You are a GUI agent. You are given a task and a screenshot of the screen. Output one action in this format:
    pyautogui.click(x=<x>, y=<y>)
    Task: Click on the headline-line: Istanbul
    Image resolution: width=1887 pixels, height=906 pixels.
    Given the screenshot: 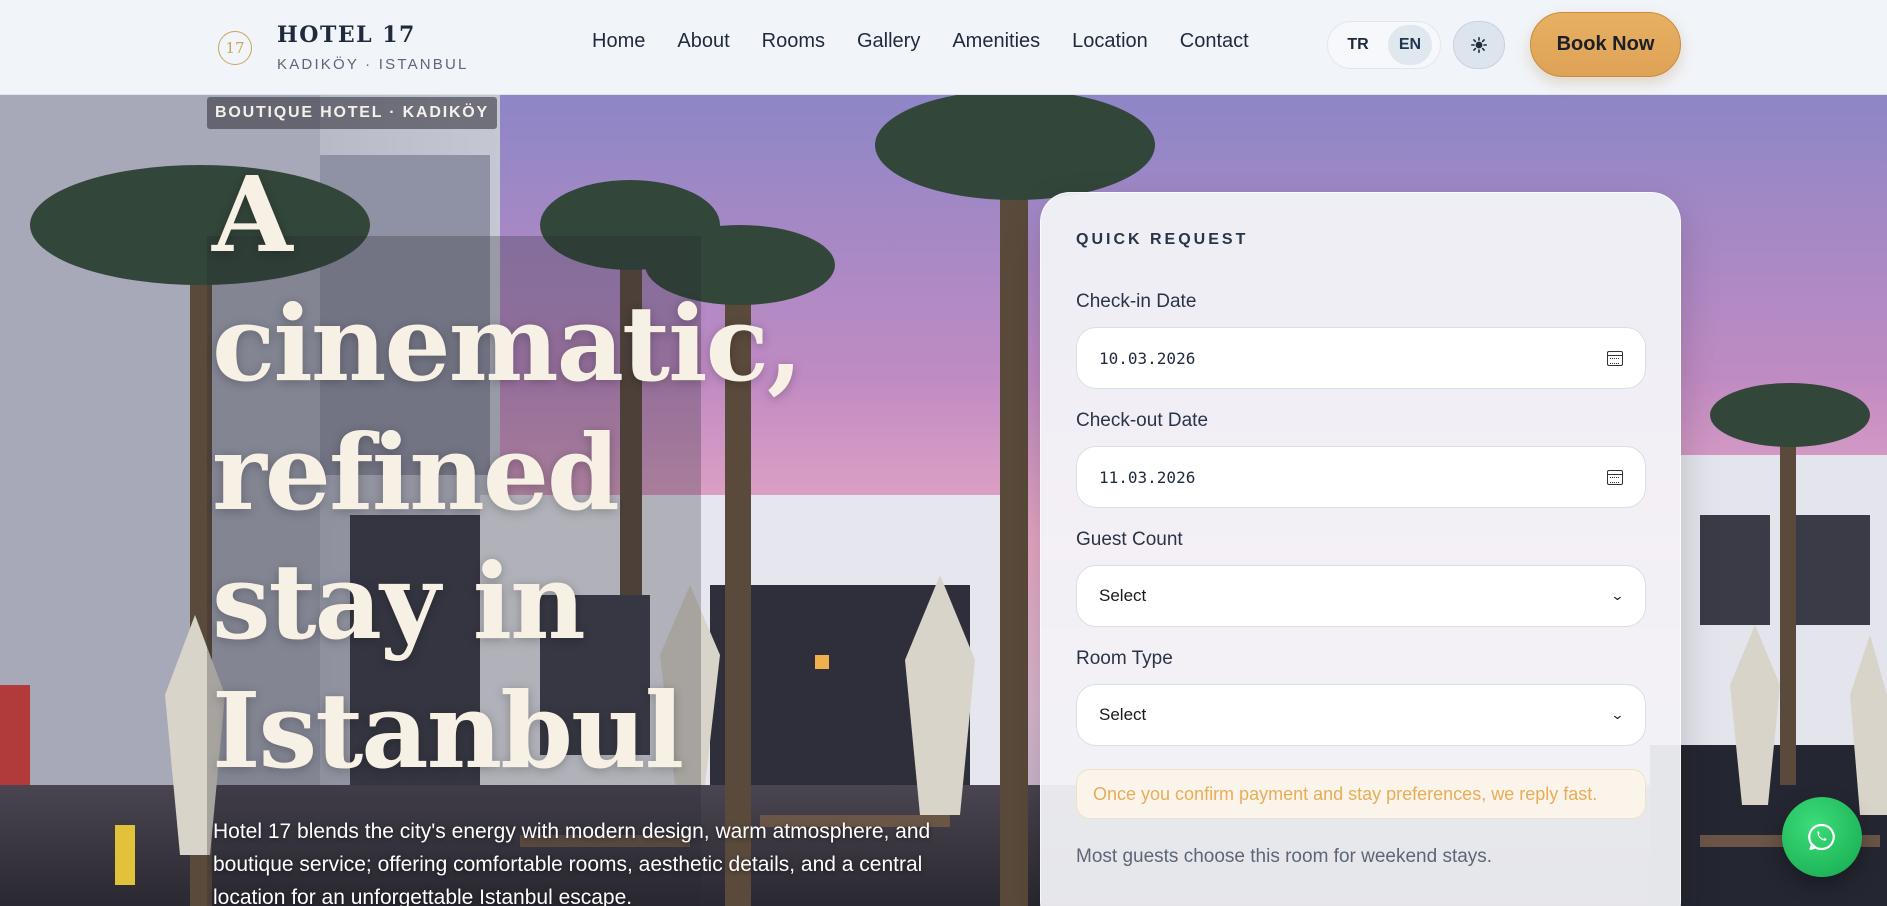 What is the action you would take?
    pyautogui.click(x=448, y=730)
    